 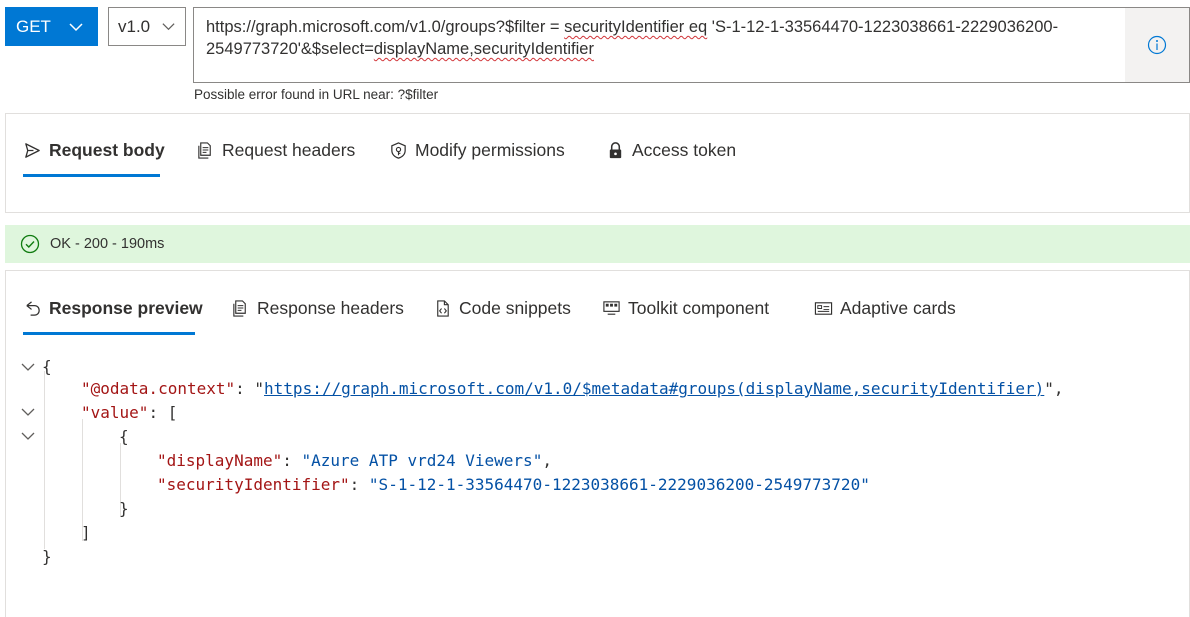 What do you see at coordinates (220, 460) in the screenshot?
I see `json-key: "displayName"` at bounding box center [220, 460].